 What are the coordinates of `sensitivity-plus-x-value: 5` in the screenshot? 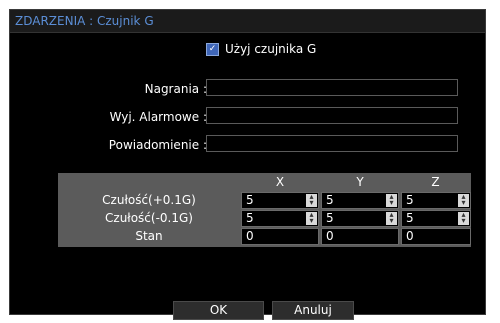 It's located at (250, 200).